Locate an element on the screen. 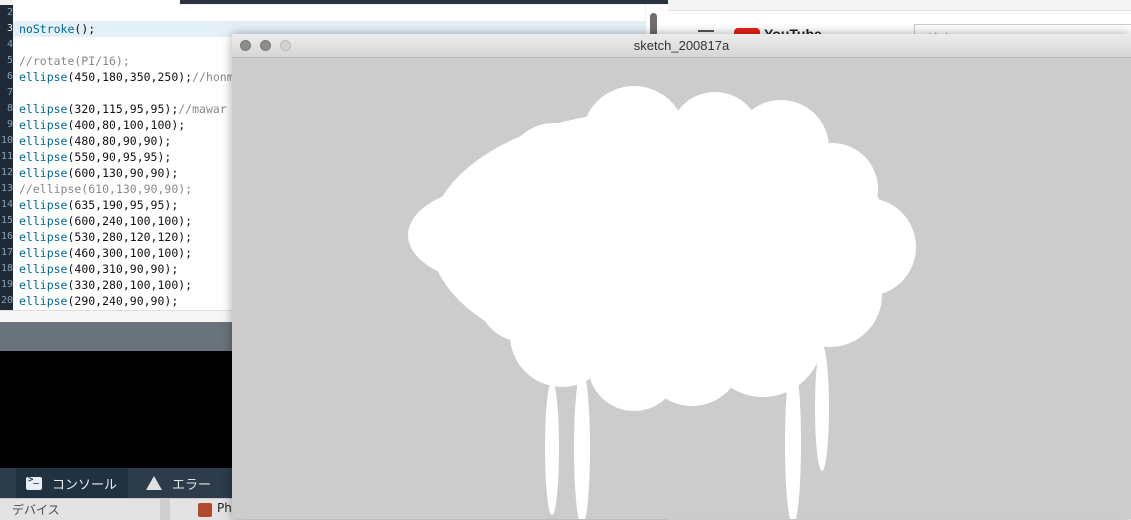 The image size is (1131, 520). line-number: 10 is located at coordinates (6, 140).